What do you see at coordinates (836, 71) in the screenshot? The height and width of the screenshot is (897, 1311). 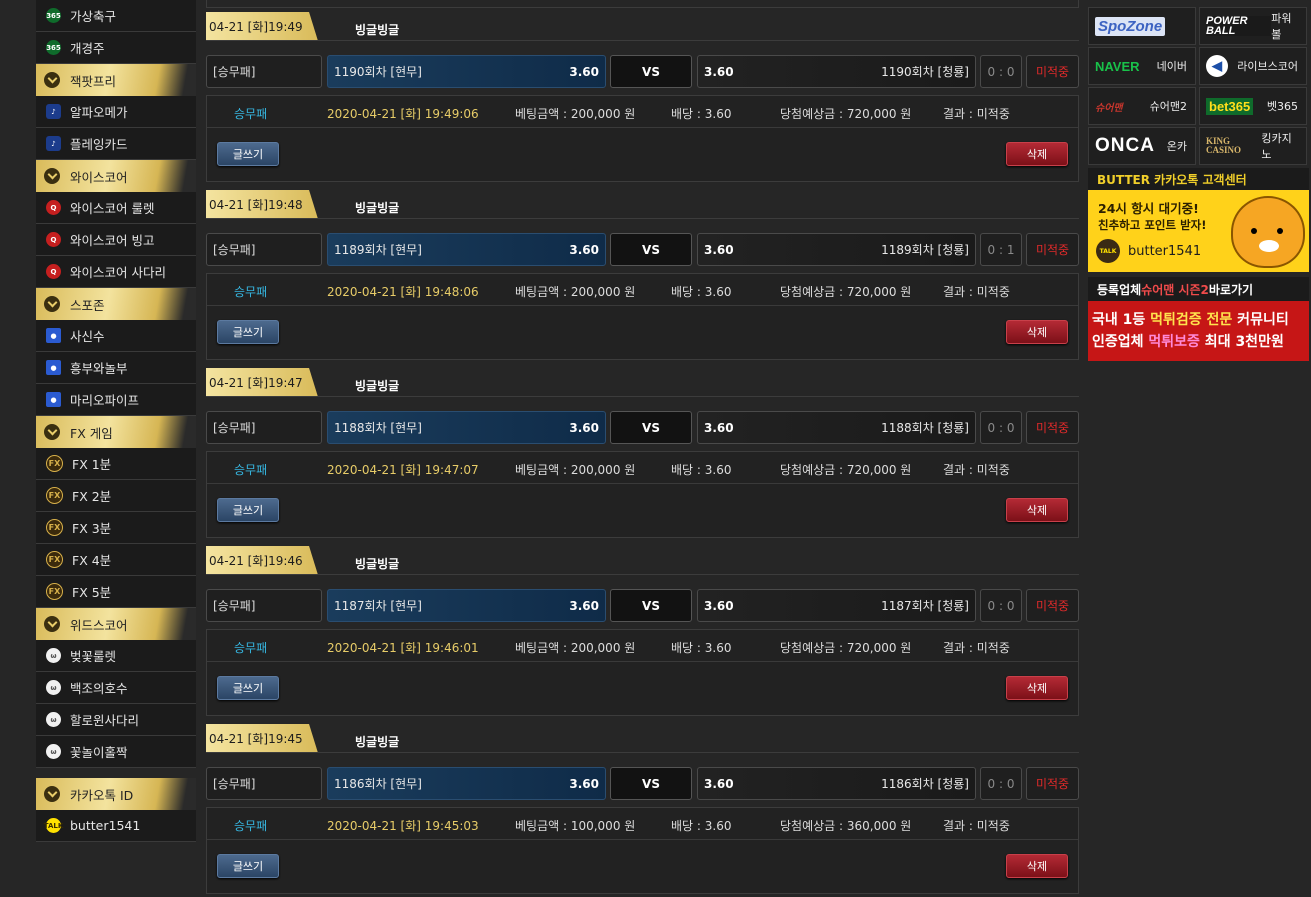 I see `away-team-pick: 3.60 1190회차 [청룡]` at bounding box center [836, 71].